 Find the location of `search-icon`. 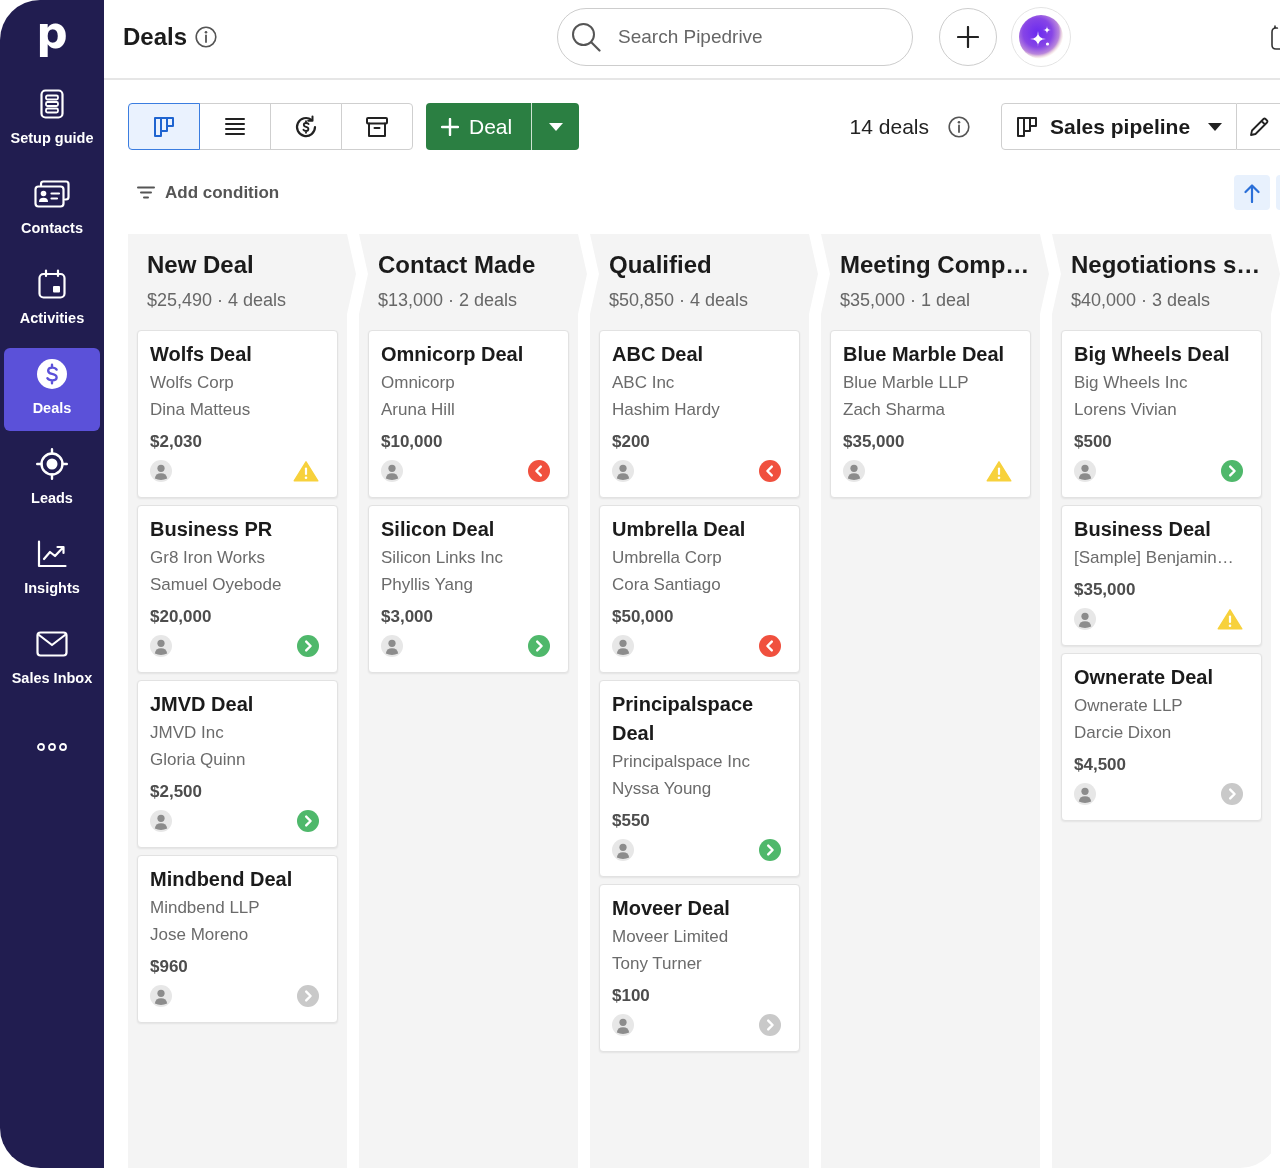

search-icon is located at coordinates (586, 37).